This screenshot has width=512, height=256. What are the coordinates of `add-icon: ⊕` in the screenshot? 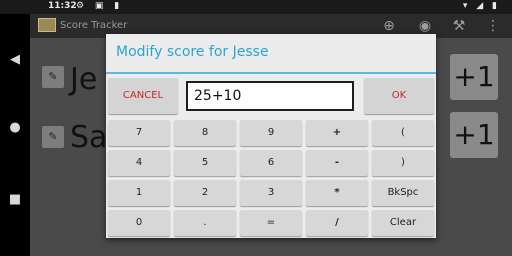 It's located at (389, 26).